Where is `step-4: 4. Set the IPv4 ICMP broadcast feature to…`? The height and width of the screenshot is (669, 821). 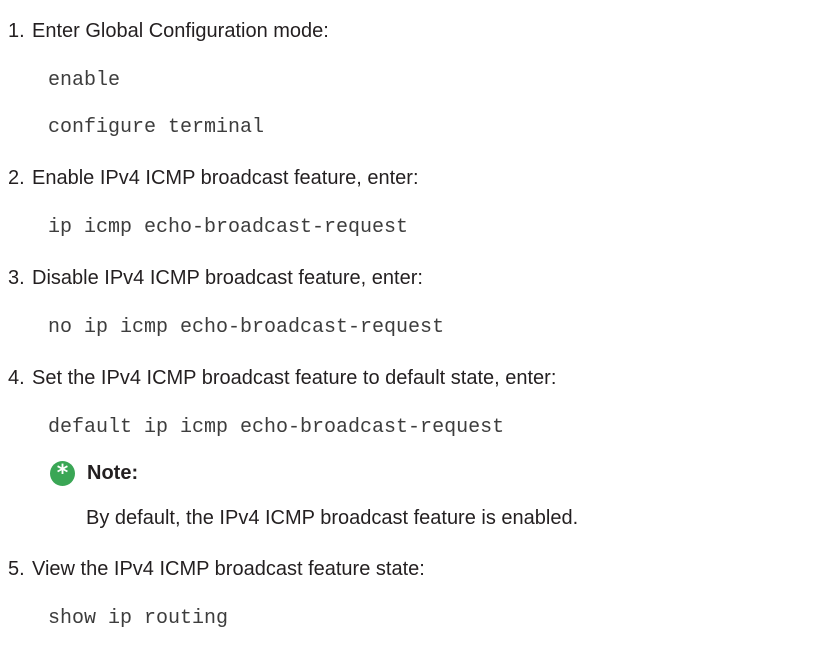
step-4: 4. Set the IPv4 ICMP broadcast feature to… is located at coordinates (282, 378).